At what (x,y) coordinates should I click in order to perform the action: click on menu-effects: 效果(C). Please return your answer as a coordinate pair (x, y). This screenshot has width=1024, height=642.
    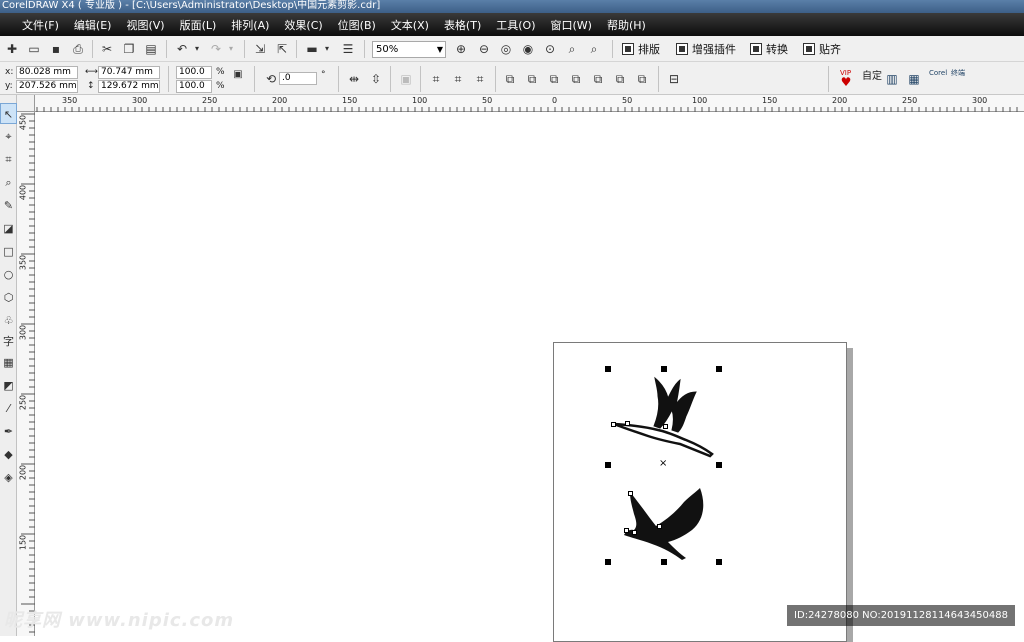
    Looking at the image, I should click on (303, 25).